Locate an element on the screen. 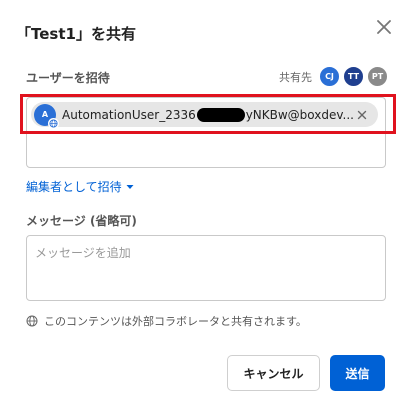 This screenshot has height=418, width=412. message-label: メッセージ (省略可) is located at coordinates (81, 221).